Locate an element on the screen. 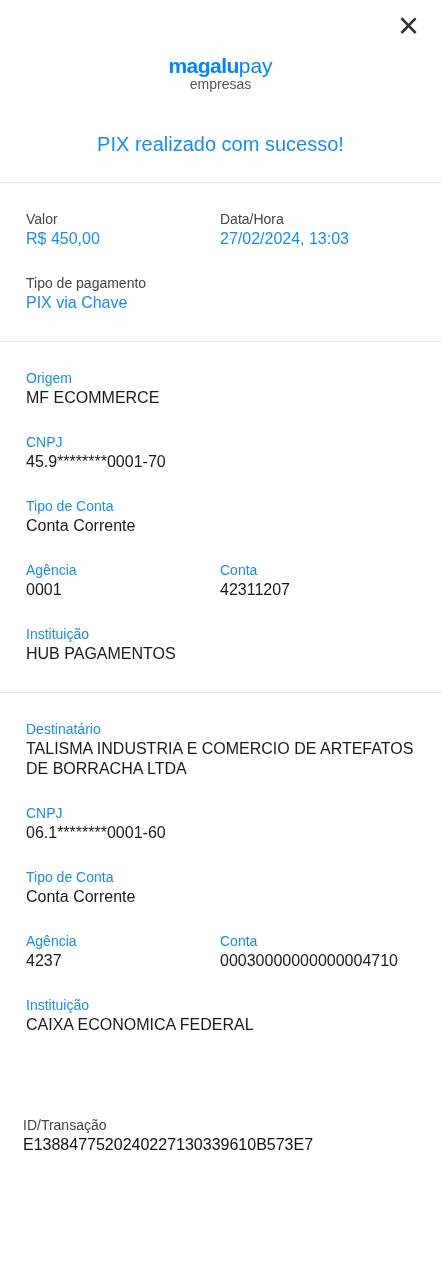  field-label: ID/Transação is located at coordinates (65, 1125).